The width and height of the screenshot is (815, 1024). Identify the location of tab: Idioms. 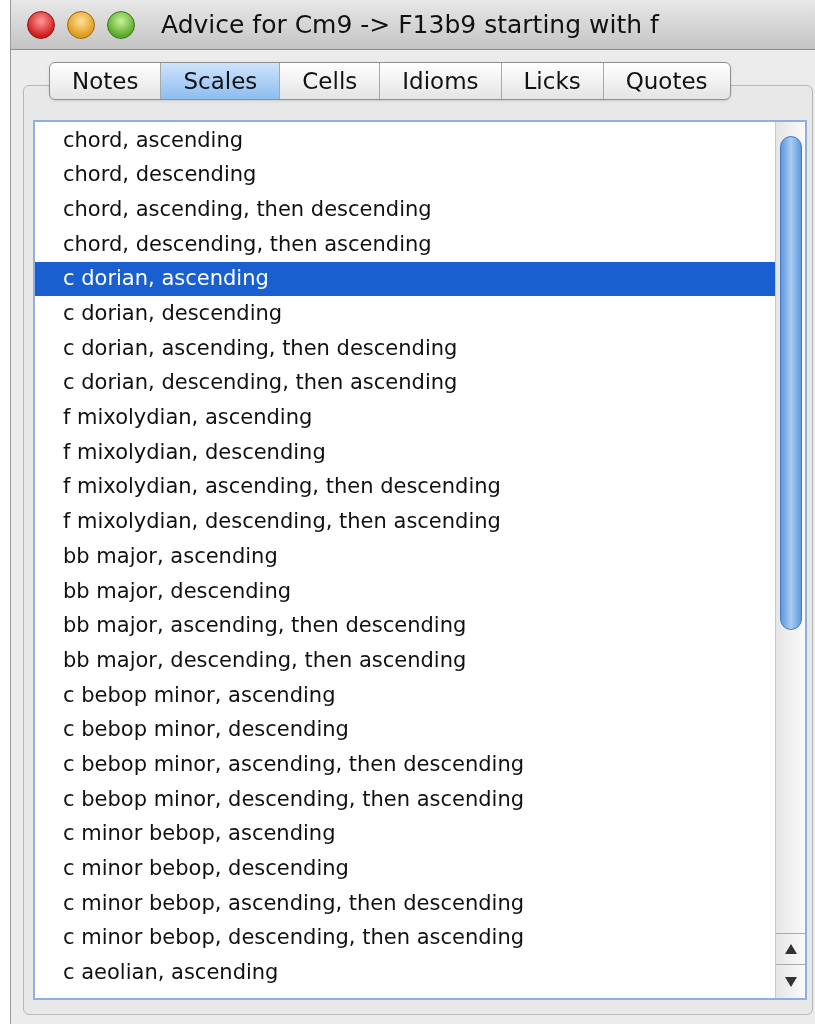
(440, 81).